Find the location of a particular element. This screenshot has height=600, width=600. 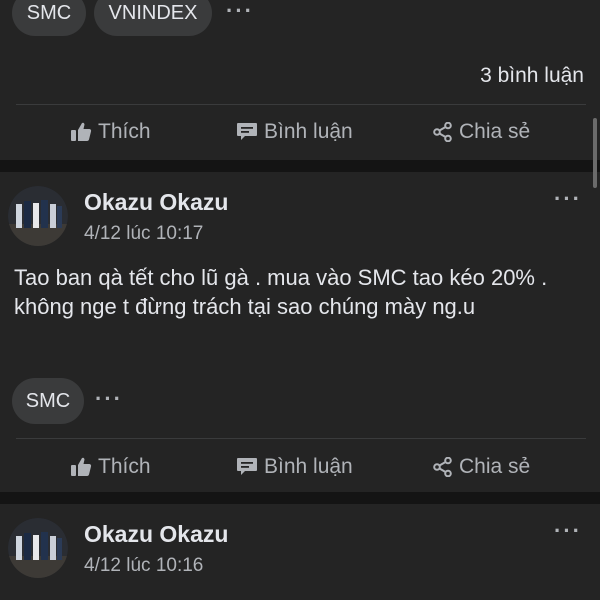

post-timestamp: 4/12 lúc 10:17 is located at coordinates (143, 234).